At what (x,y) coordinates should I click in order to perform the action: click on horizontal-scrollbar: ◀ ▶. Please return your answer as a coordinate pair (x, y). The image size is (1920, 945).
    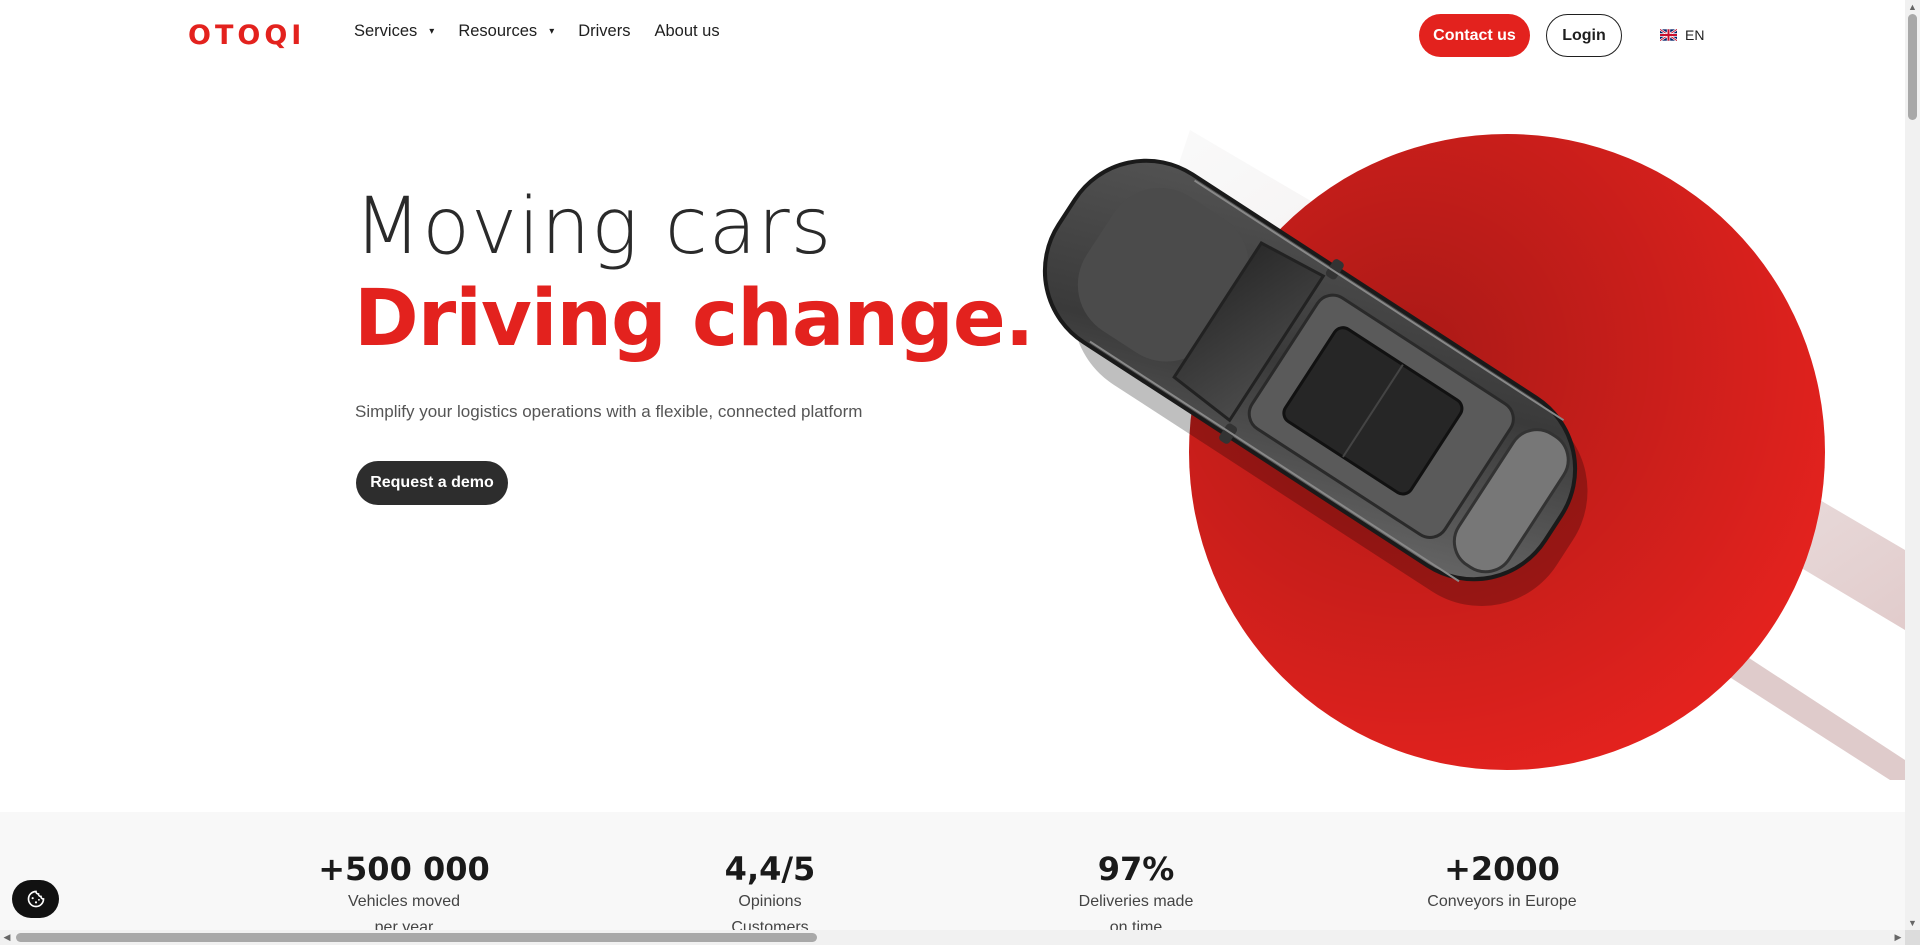
    Looking at the image, I should click on (952, 937).